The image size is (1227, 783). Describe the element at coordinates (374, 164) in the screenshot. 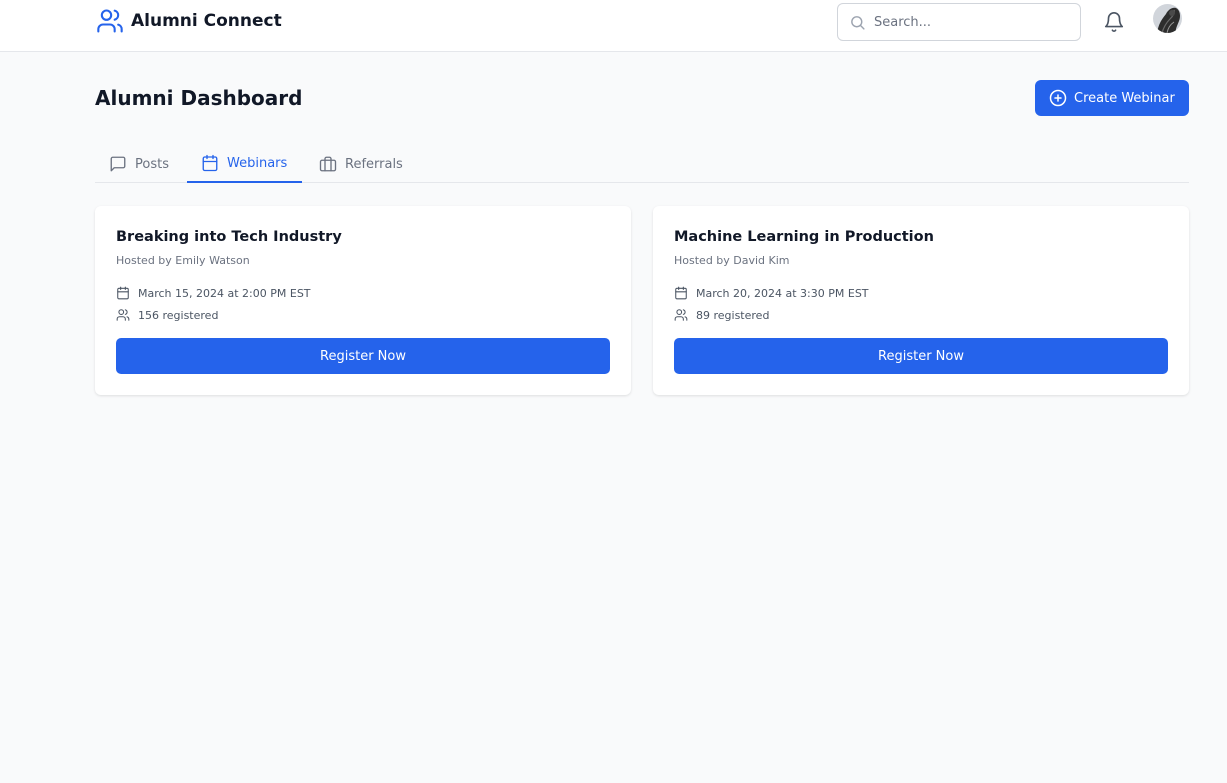

I see `tab-referrals-label: Referrals` at that location.